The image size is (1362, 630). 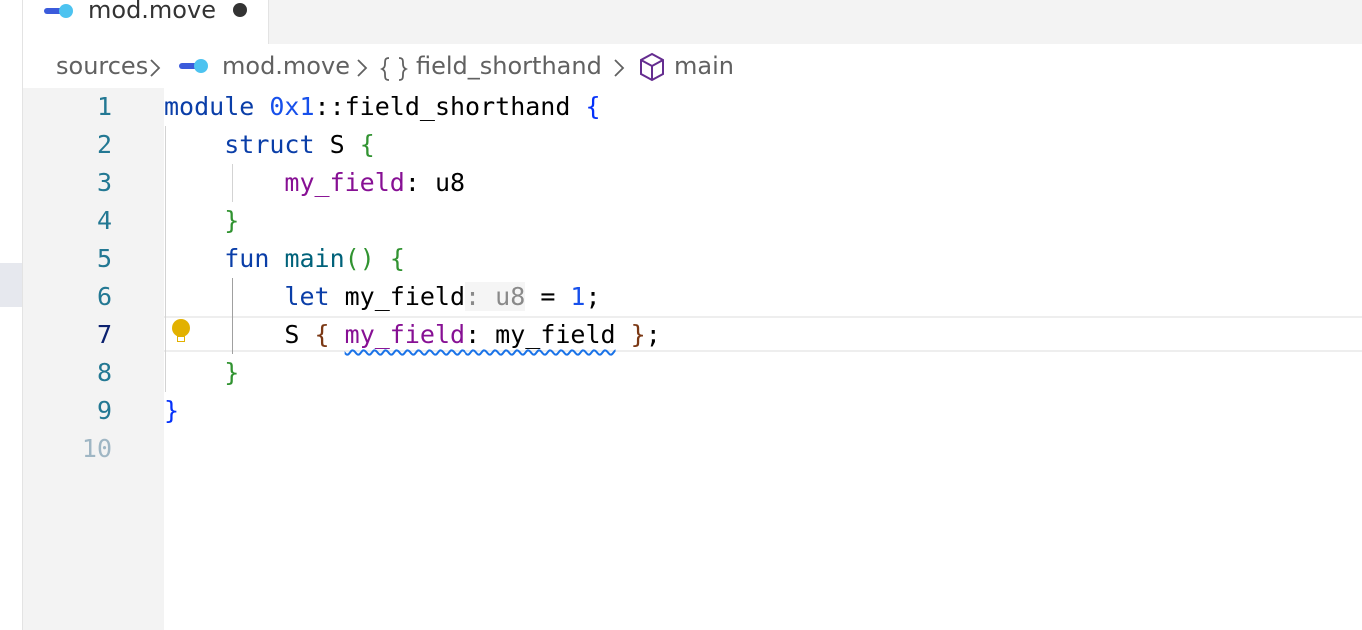 What do you see at coordinates (397, 296) in the screenshot?
I see `token-variable: my_field` at bounding box center [397, 296].